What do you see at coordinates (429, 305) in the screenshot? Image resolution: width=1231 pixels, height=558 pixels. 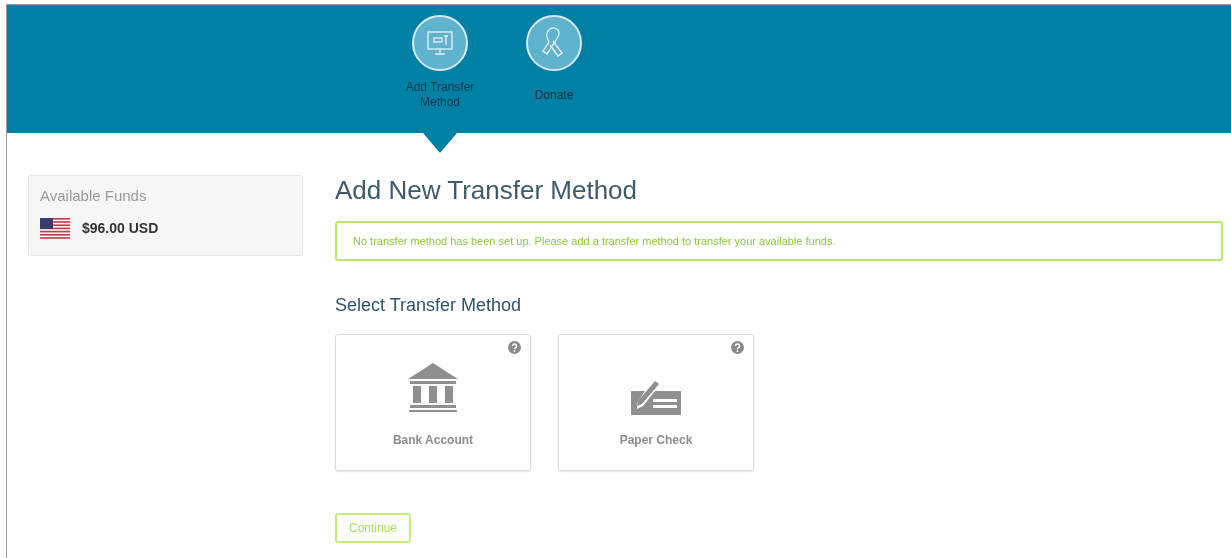 I see `section-title: Select Transfer Method` at bounding box center [429, 305].